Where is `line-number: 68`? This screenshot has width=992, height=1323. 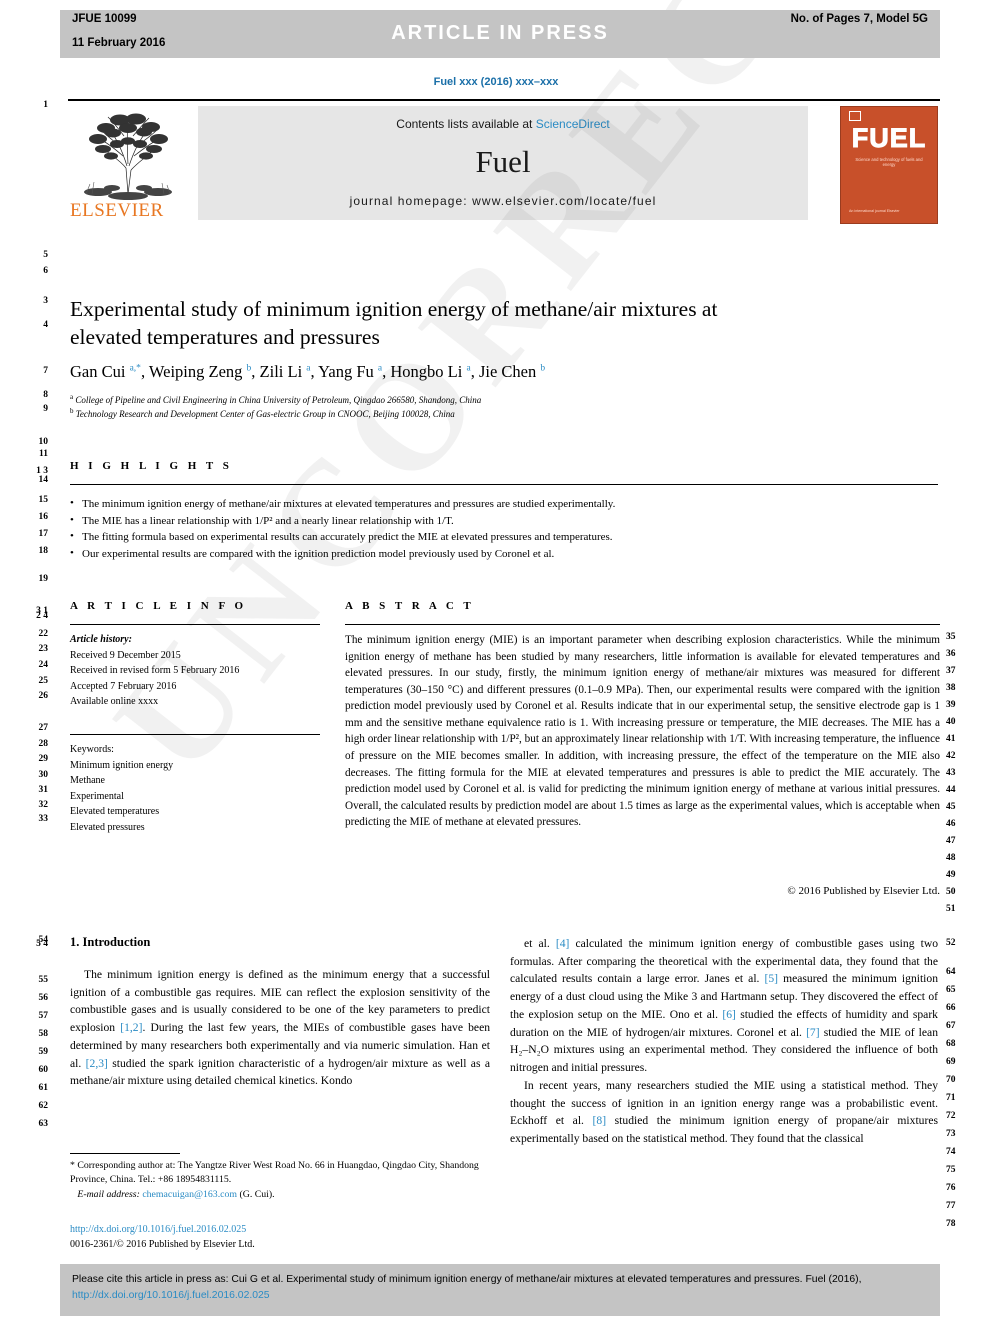
line-number: 68 is located at coordinates (951, 1044).